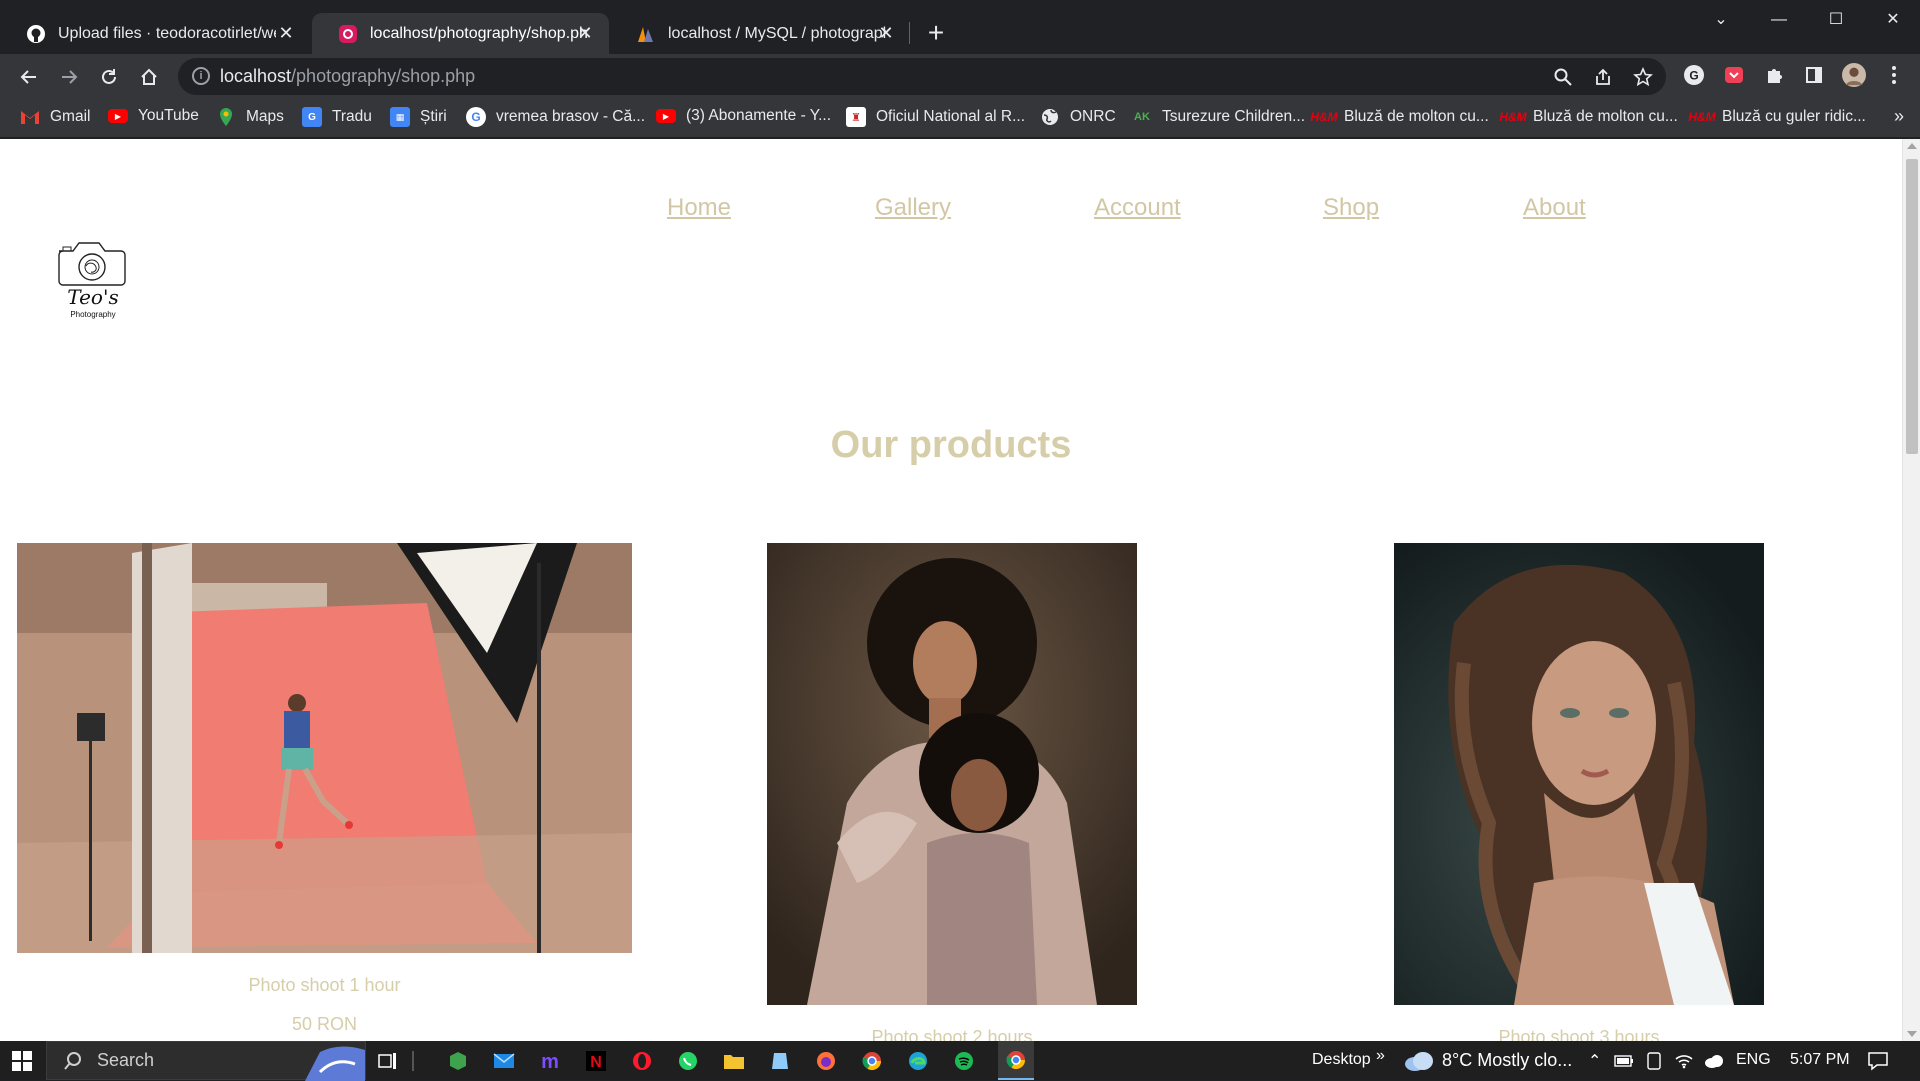 The image size is (1920, 1081). Describe the element at coordinates (699, 208) in the screenshot. I see `nav-home: Home` at that location.